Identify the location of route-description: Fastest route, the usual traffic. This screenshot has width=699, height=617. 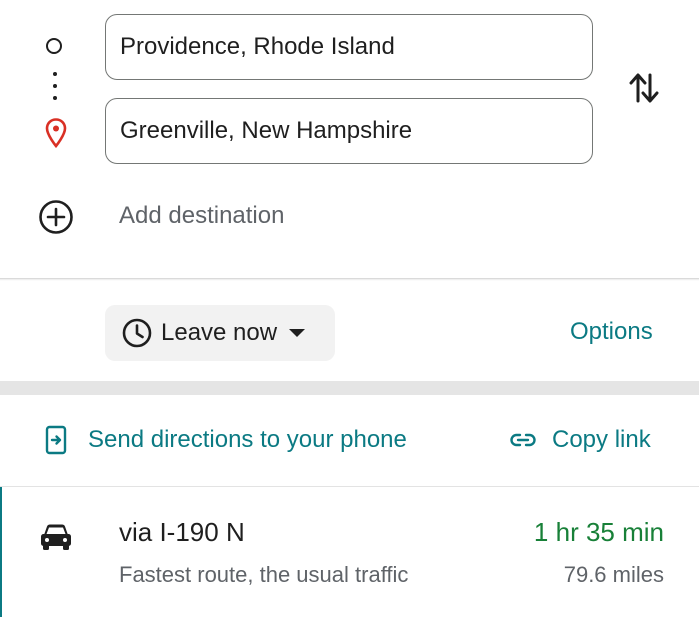
(264, 574).